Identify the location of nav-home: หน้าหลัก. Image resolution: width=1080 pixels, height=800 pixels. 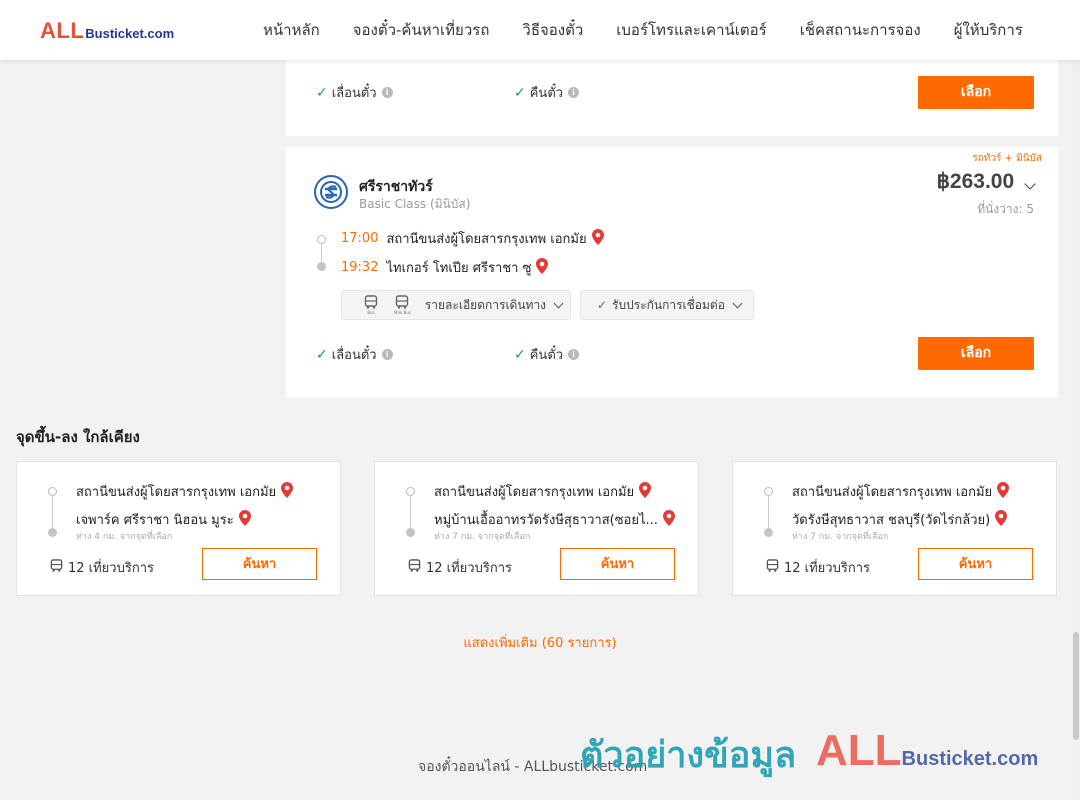
(291, 30).